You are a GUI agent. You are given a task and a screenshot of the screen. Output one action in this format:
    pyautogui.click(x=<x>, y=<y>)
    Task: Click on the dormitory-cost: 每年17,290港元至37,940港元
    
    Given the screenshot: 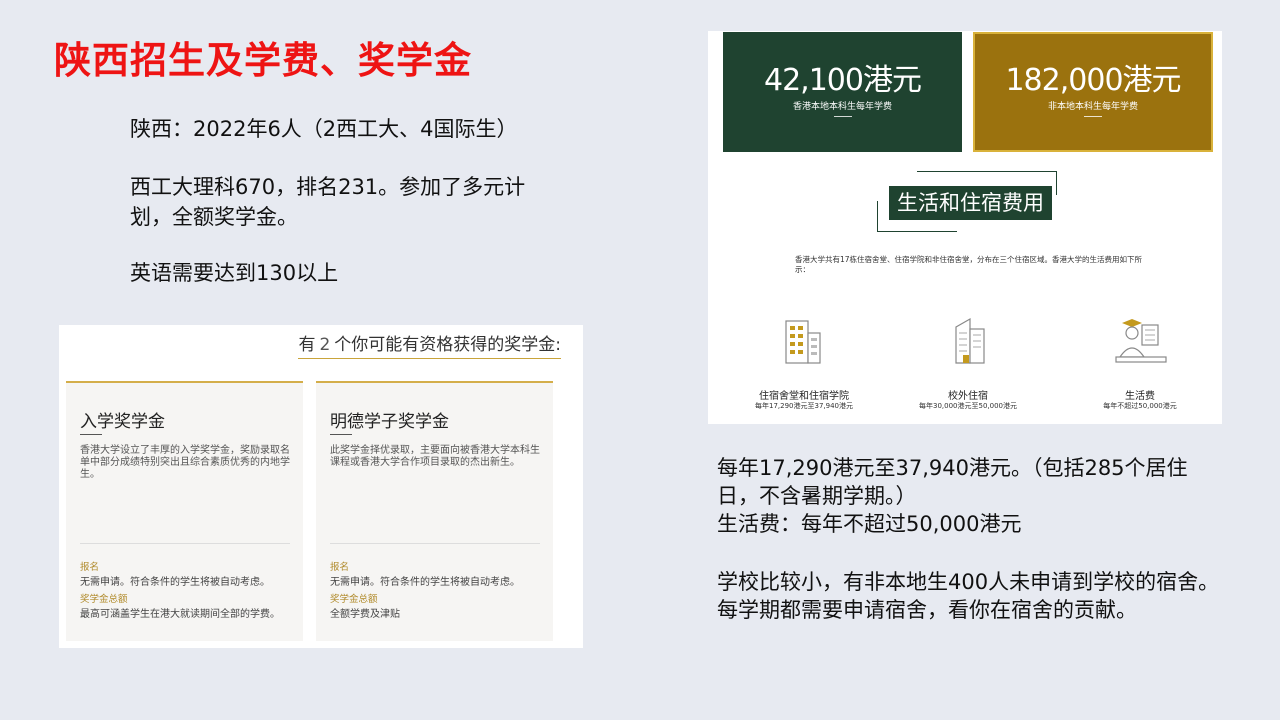 What is the action you would take?
    pyautogui.click(x=804, y=406)
    